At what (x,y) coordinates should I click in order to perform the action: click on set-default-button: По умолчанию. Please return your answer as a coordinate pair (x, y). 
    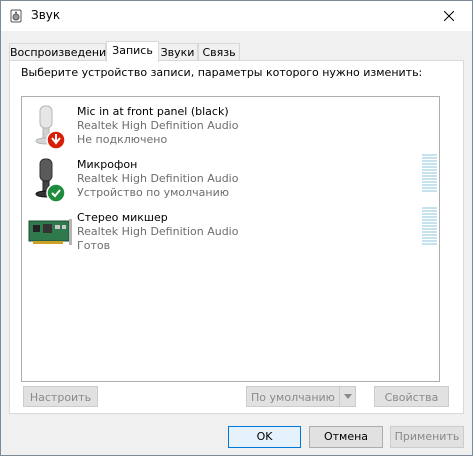
    Looking at the image, I should click on (301, 396).